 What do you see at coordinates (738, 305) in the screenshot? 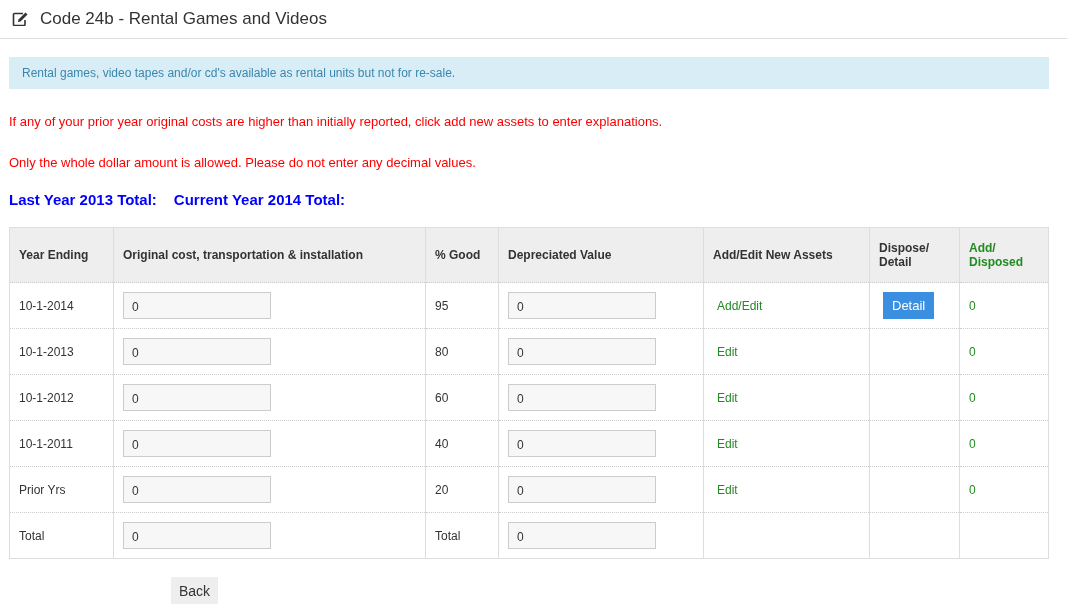
I see `edit-link: Add/Edit` at bounding box center [738, 305].